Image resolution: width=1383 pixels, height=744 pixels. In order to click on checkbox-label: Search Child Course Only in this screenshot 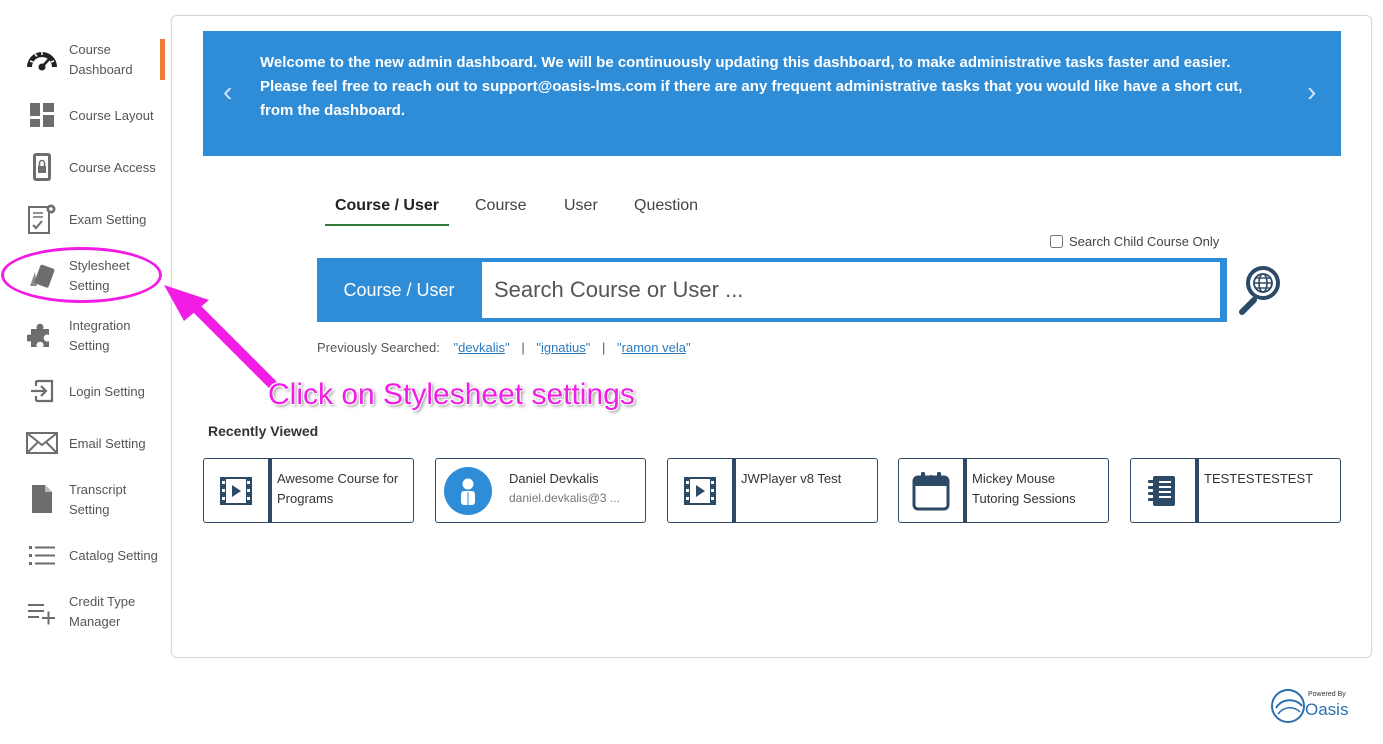, I will do `click(1144, 241)`.